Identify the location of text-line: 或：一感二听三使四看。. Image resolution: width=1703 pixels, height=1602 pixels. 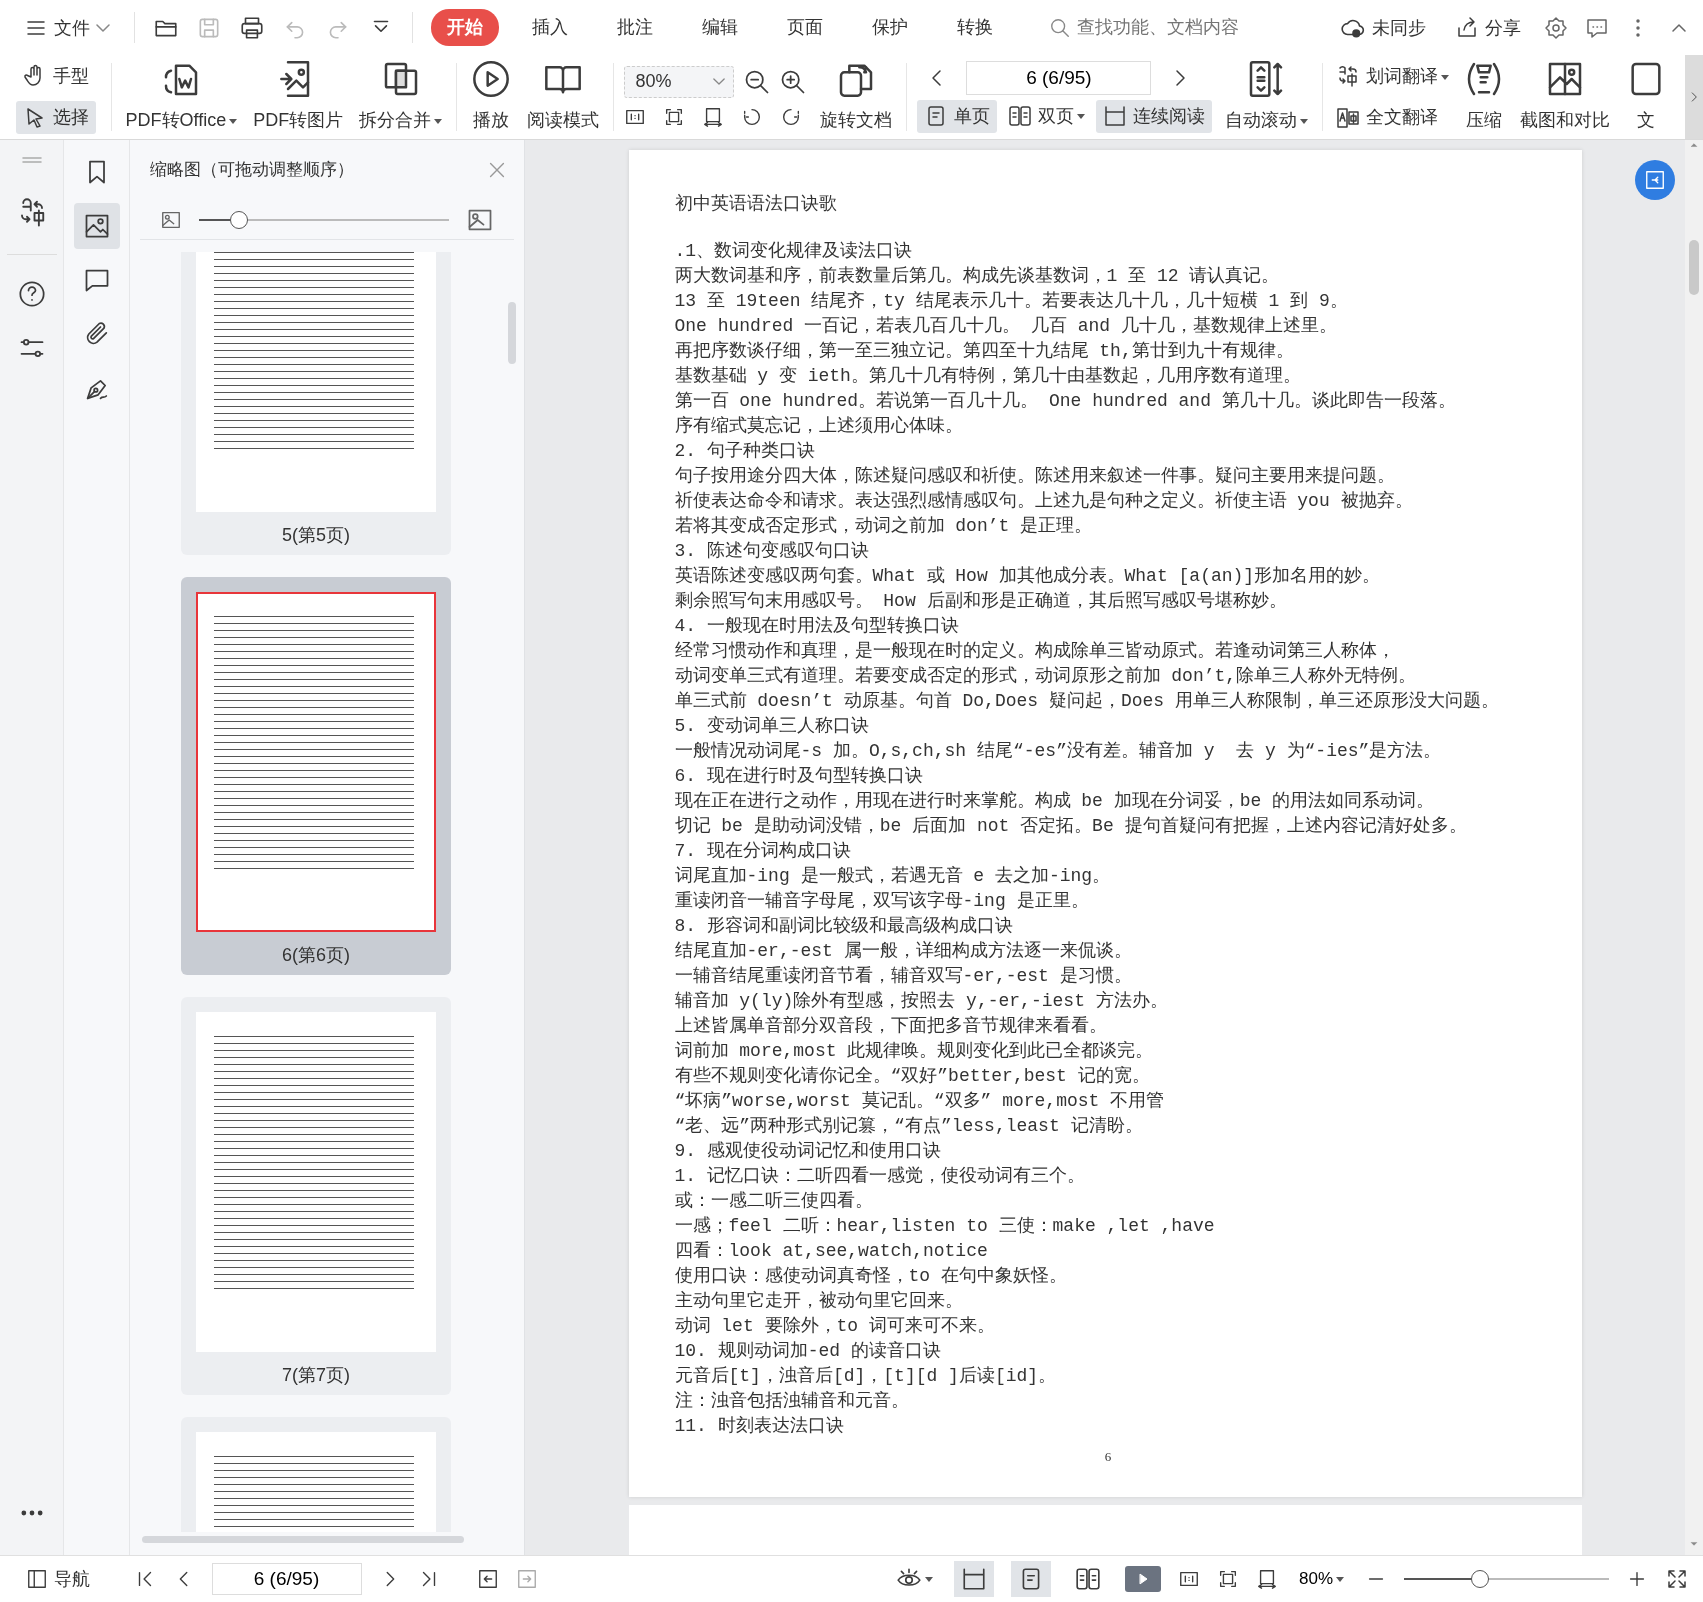
(773, 1201).